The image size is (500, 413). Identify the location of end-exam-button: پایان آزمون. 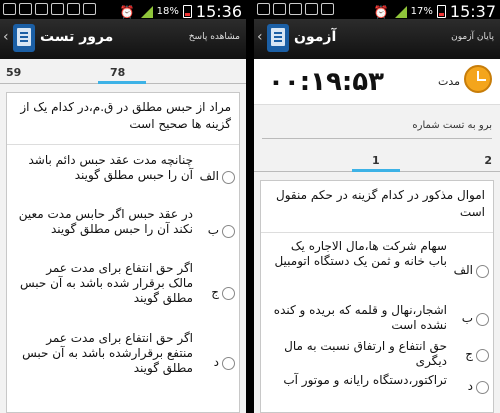
(472, 37).